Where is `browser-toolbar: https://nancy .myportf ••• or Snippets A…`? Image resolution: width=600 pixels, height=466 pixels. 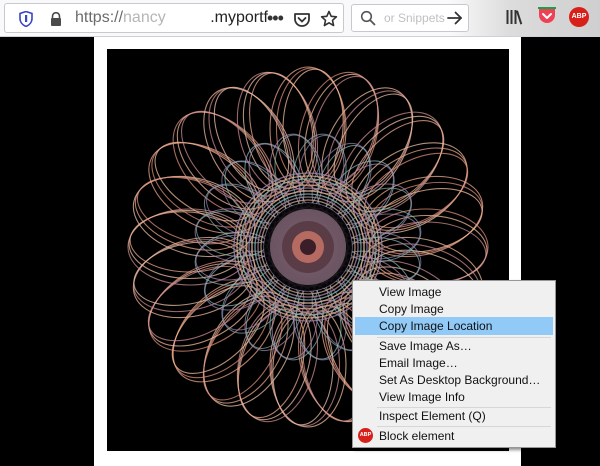
browser-toolbar: https://nancy .myportf ••• or Snippets A… is located at coordinates (300, 18).